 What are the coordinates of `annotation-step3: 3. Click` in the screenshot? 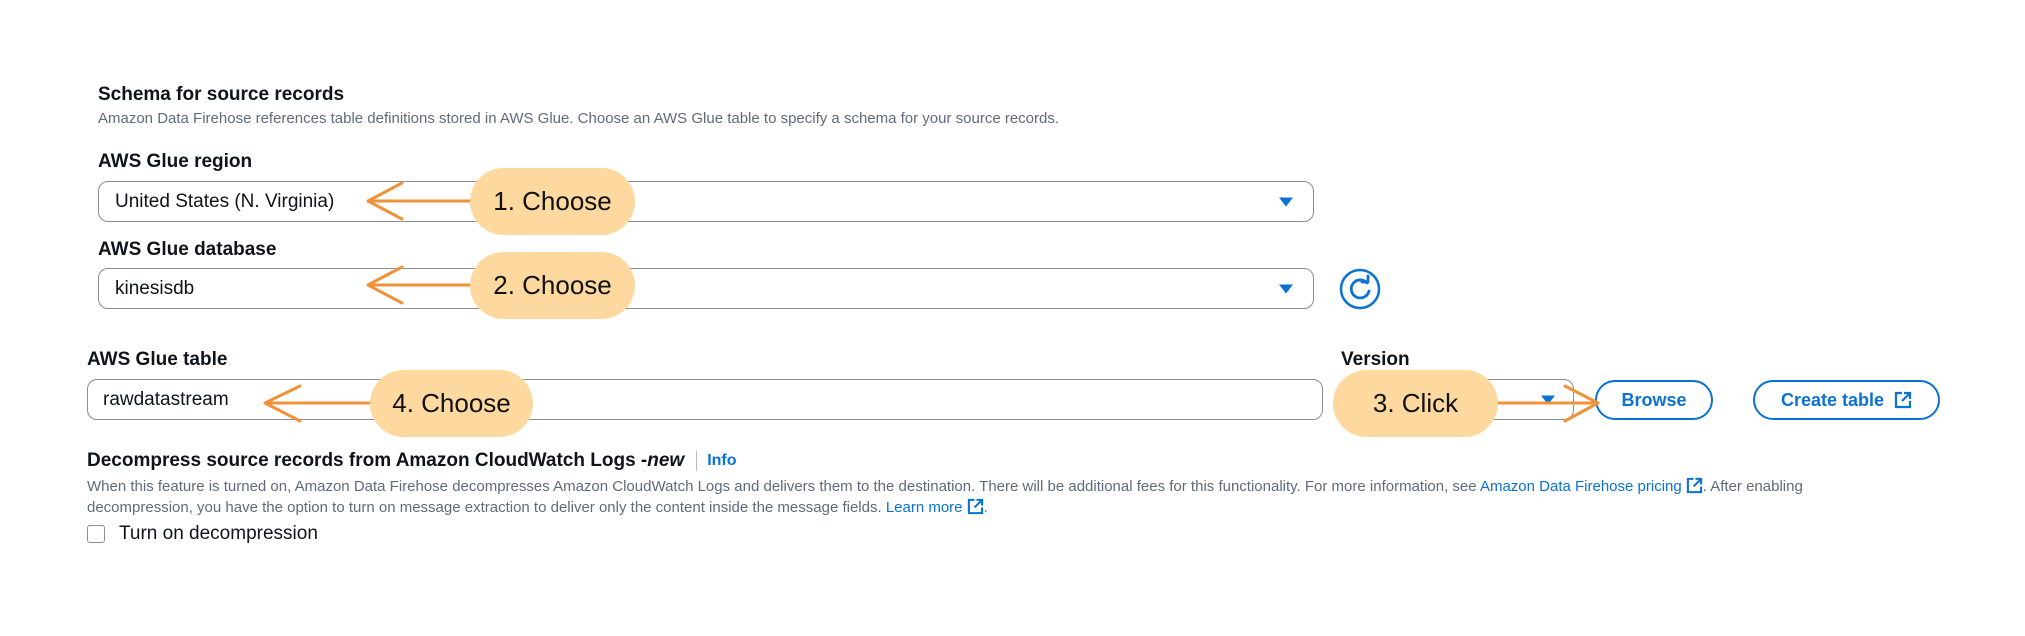 It's located at (1415, 403).